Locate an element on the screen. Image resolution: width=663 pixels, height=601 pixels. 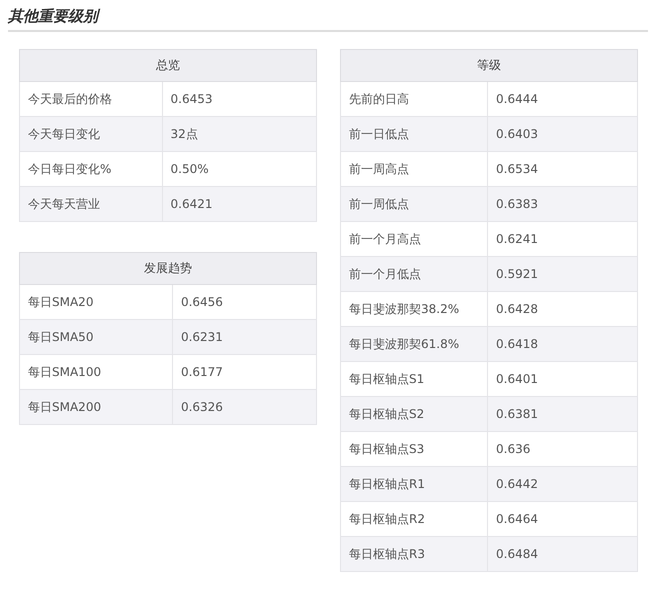
table-header: 等级 is located at coordinates (489, 66).